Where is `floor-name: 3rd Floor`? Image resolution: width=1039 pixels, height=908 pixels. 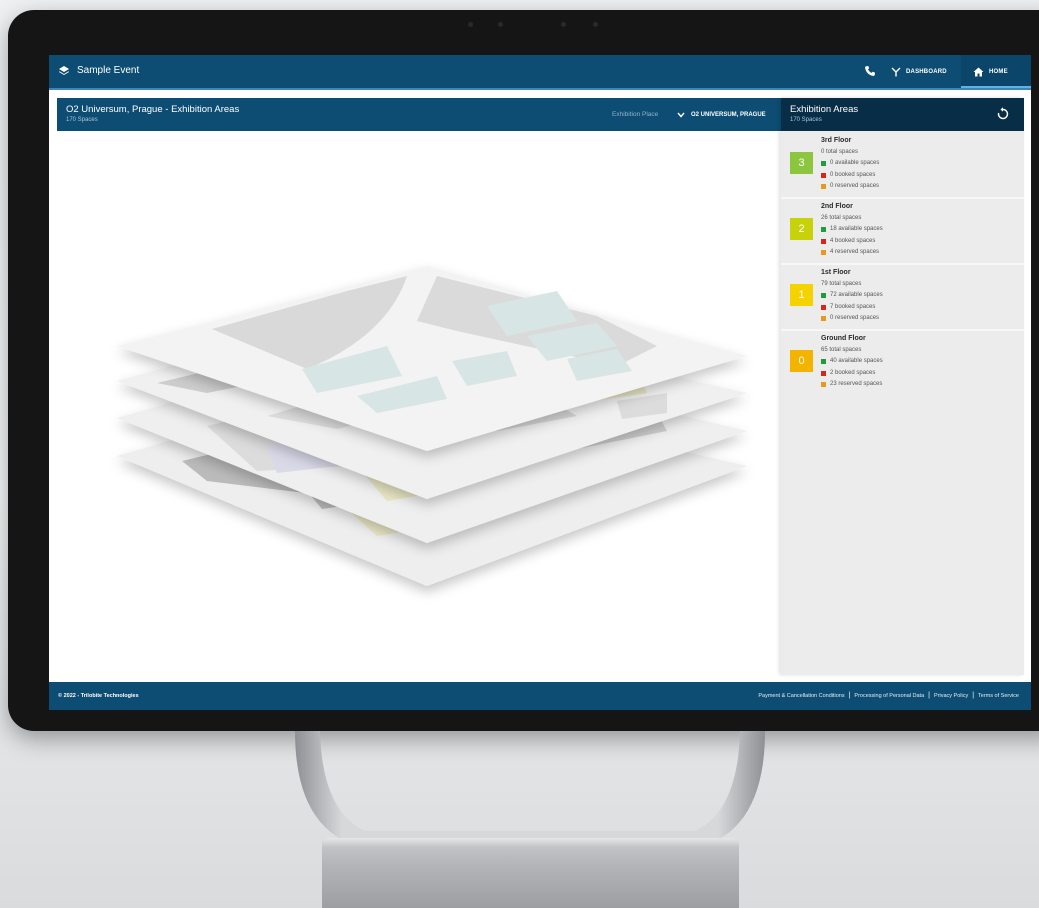
floor-name: 3rd Floor is located at coordinates (836, 140).